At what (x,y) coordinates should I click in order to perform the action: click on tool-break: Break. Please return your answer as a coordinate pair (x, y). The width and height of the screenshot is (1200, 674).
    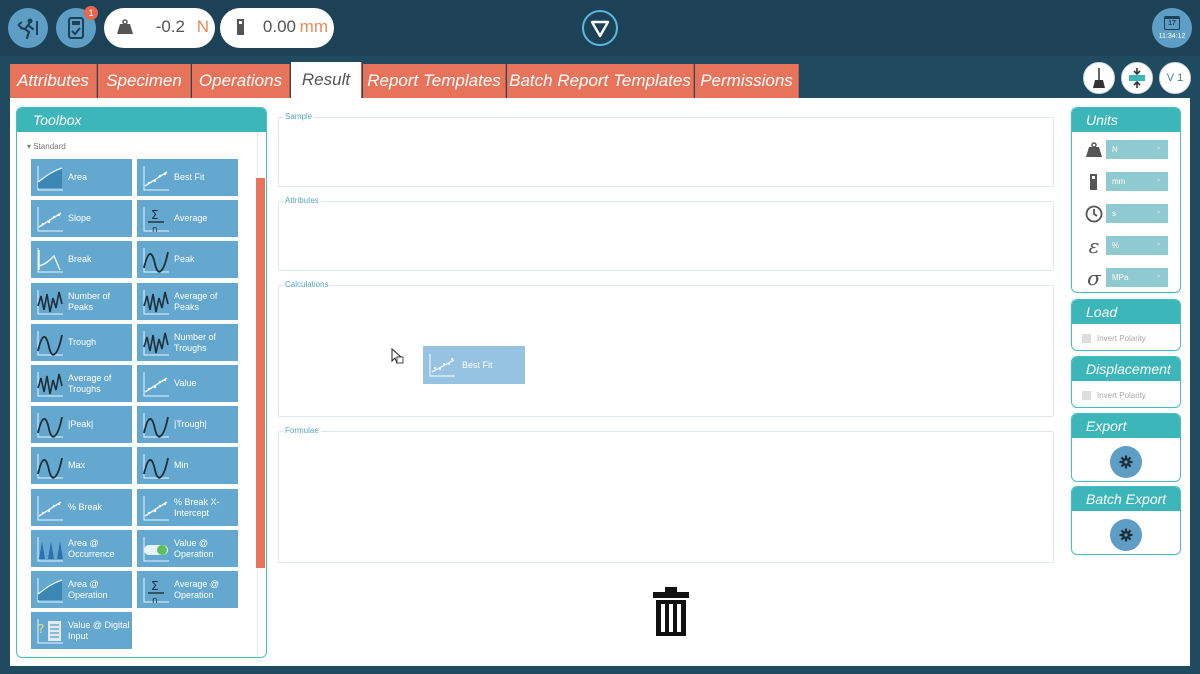
    Looking at the image, I should click on (81, 259).